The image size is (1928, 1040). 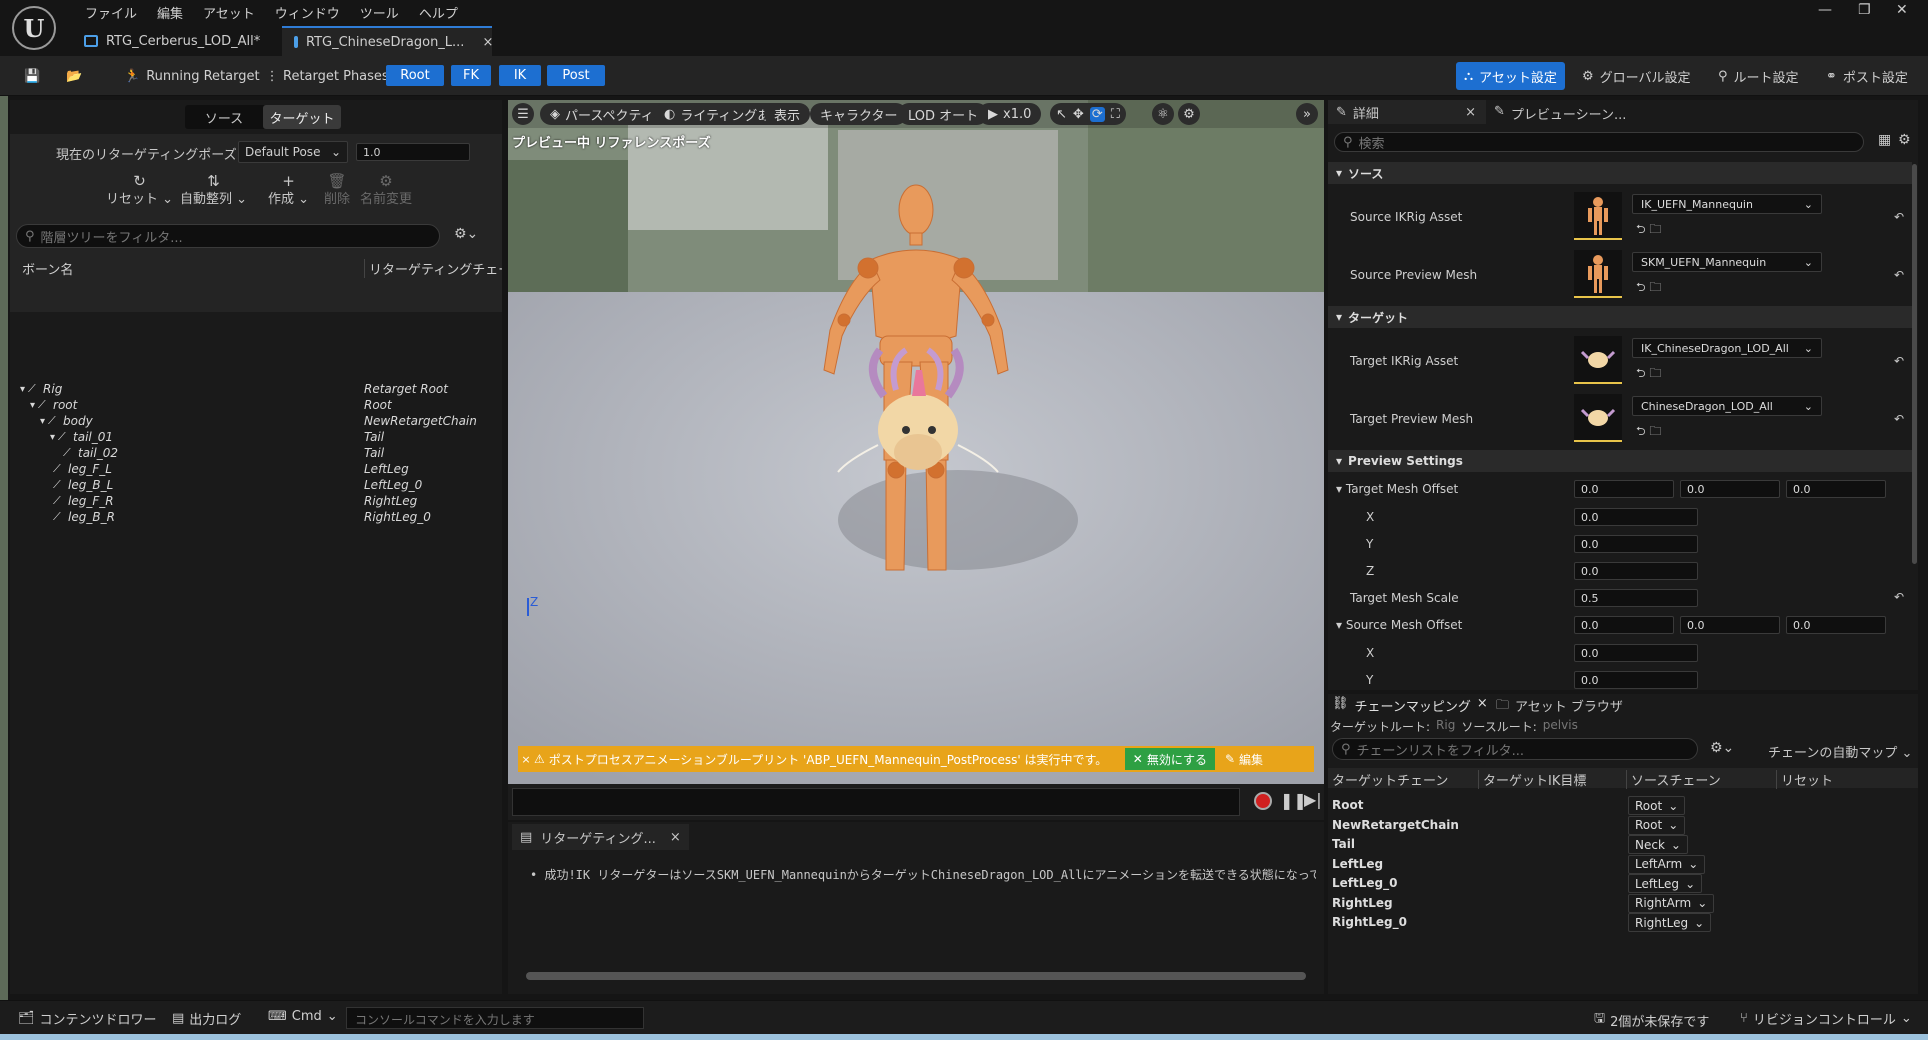 I want to click on target-mesh-scale-input: 0.5, so click(x=1636, y=598).